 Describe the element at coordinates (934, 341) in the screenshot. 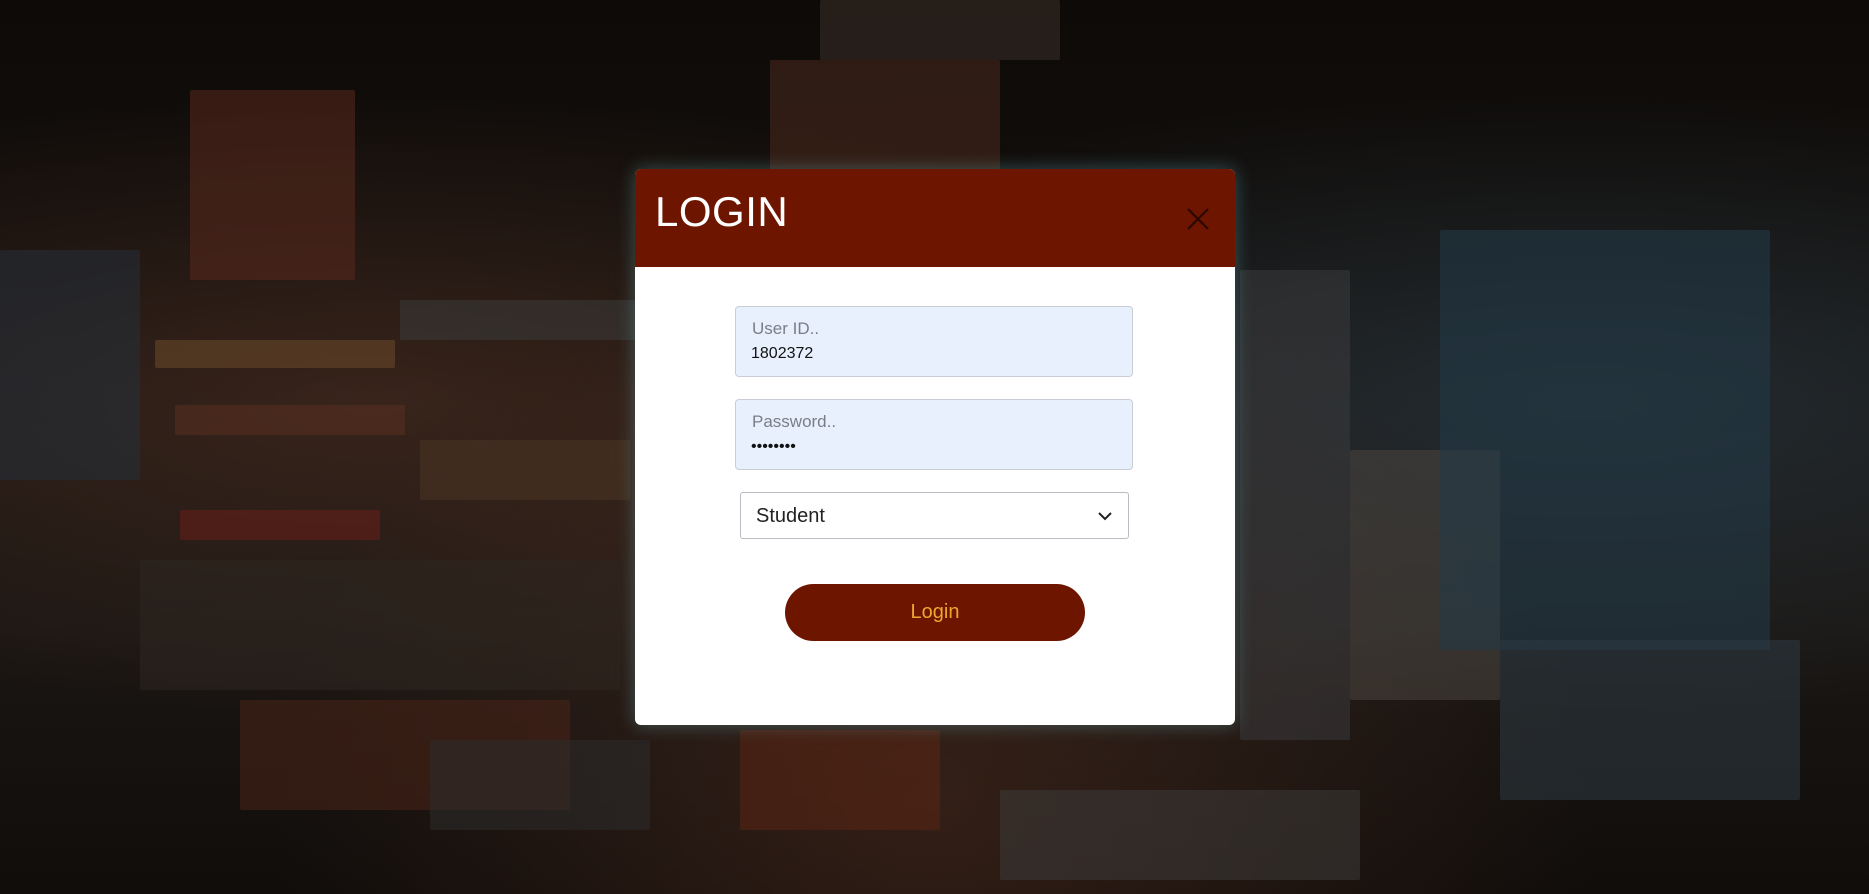

I see `user-id-field: User ID..` at that location.